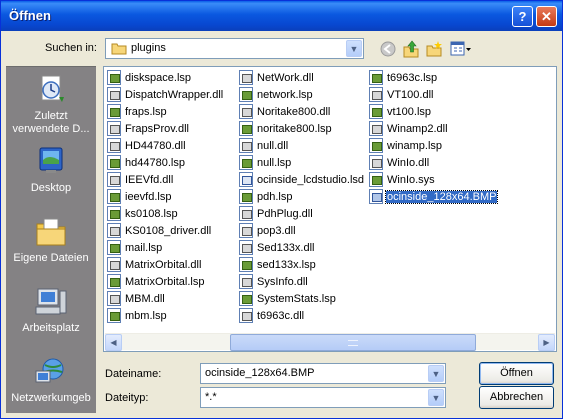 The image size is (563, 419). I want to click on place-my-documents: Eigene Dateien, so click(51, 240).